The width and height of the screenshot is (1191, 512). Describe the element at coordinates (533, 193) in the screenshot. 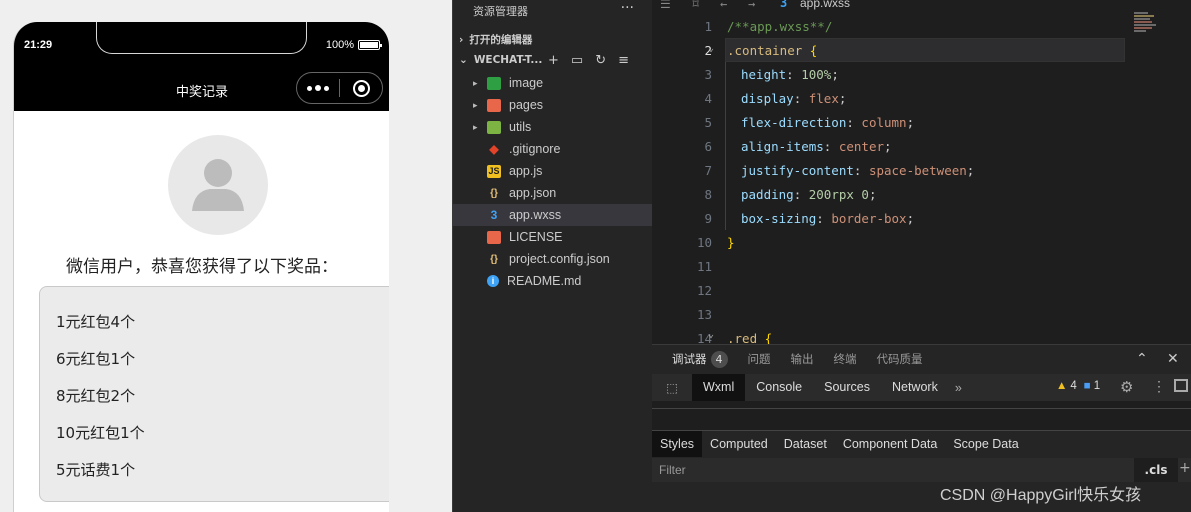

I see `tree-item-label: app.json` at that location.